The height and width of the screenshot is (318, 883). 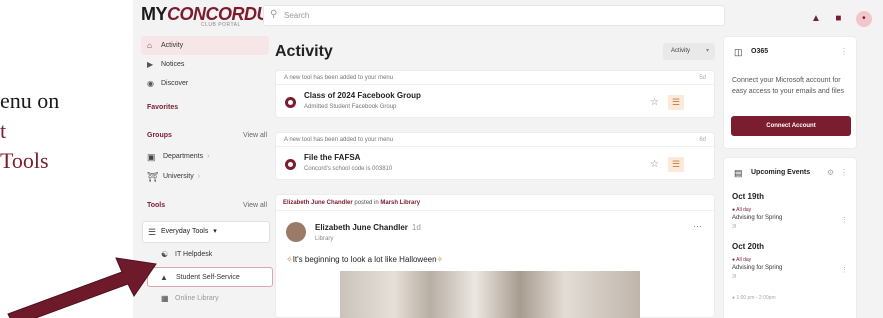 What do you see at coordinates (218, 14) in the screenshot?
I see `logo-brand: CONCORDU` at bounding box center [218, 14].